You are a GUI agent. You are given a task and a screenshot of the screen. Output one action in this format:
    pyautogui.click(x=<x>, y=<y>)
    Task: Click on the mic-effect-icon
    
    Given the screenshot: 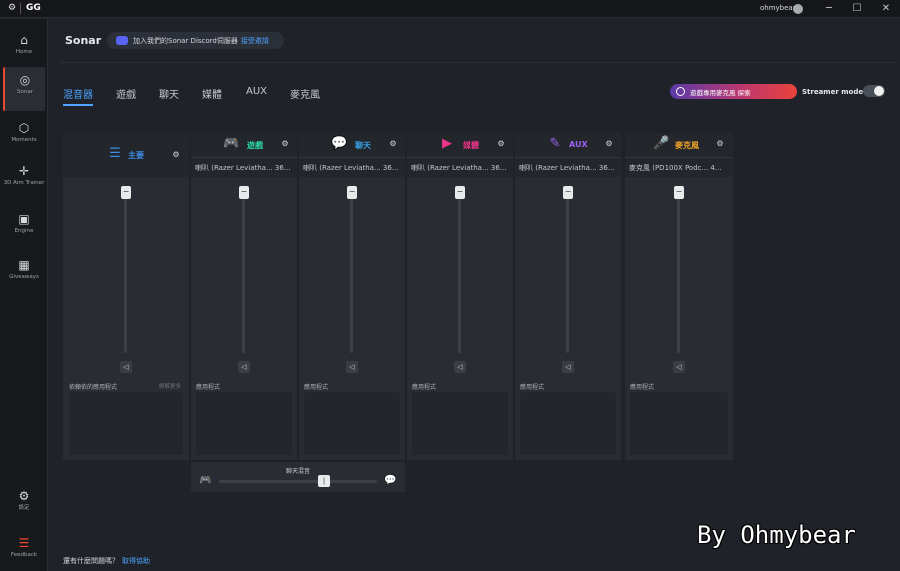 What is the action you would take?
    pyautogui.click(x=680, y=91)
    